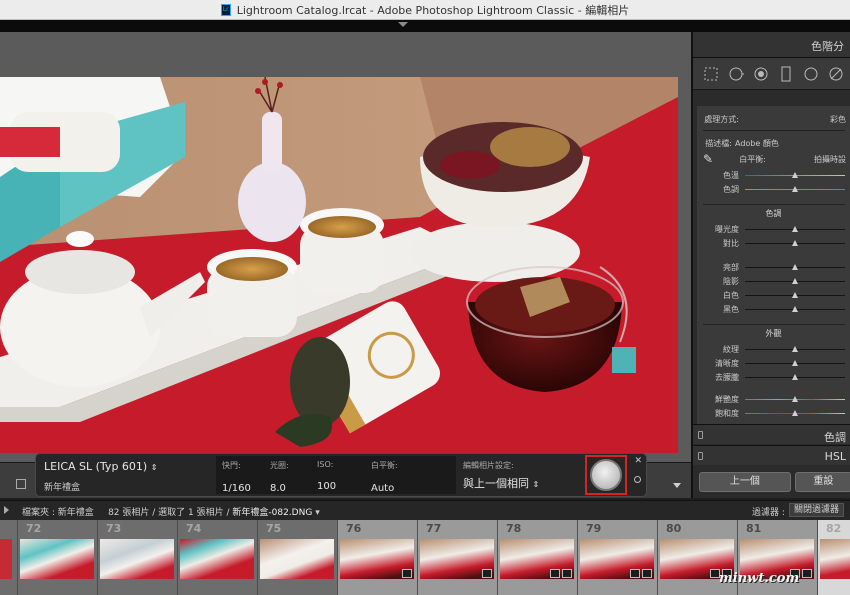  I want to click on dehaze-label: 去朦朧, so click(727, 377).